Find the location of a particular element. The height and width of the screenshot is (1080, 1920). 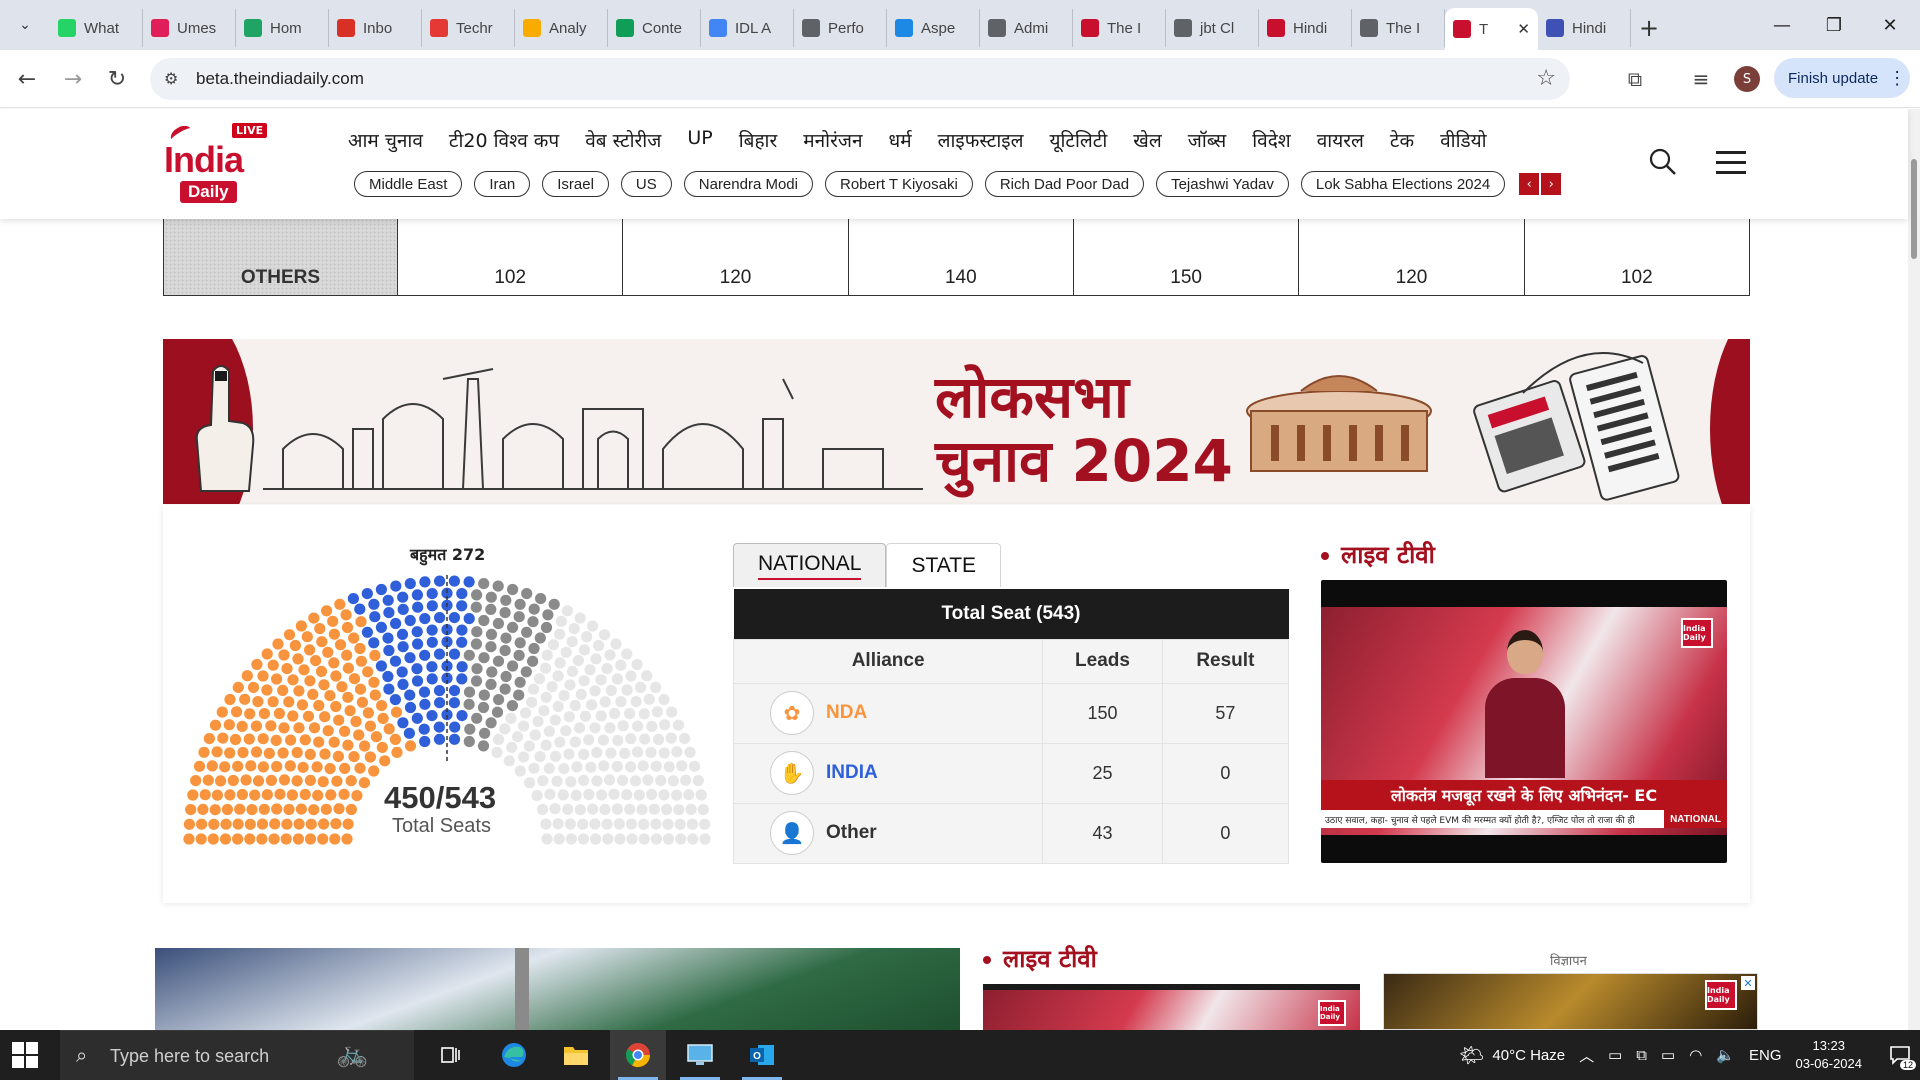

nav-item: जॉब्स is located at coordinates (1207, 140).